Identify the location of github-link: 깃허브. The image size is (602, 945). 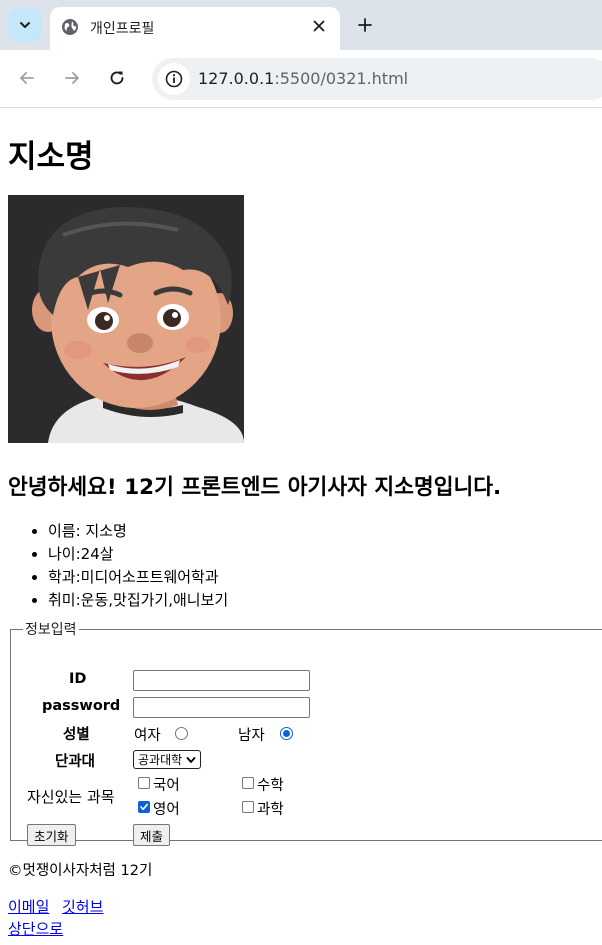
(82, 906).